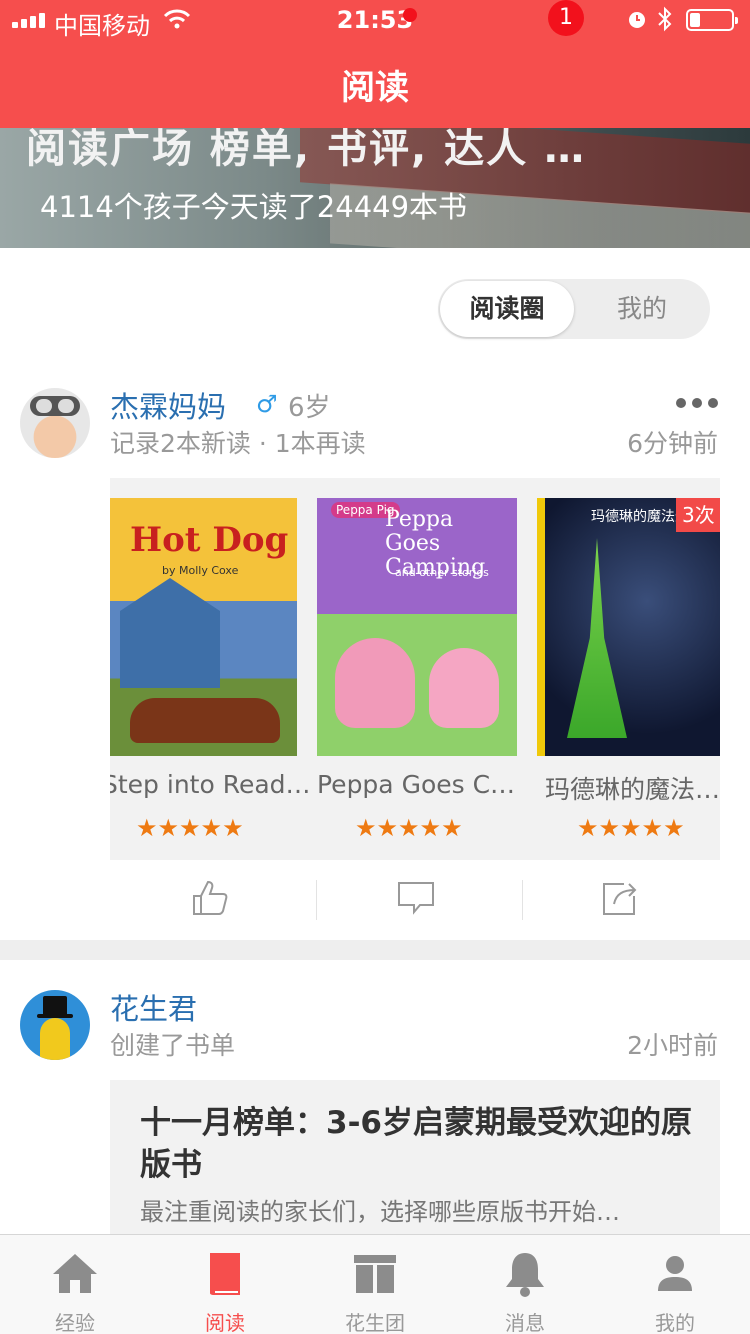 The height and width of the screenshot is (1334, 750). What do you see at coordinates (665, 19) in the screenshot?
I see `bluetooth-icon` at bounding box center [665, 19].